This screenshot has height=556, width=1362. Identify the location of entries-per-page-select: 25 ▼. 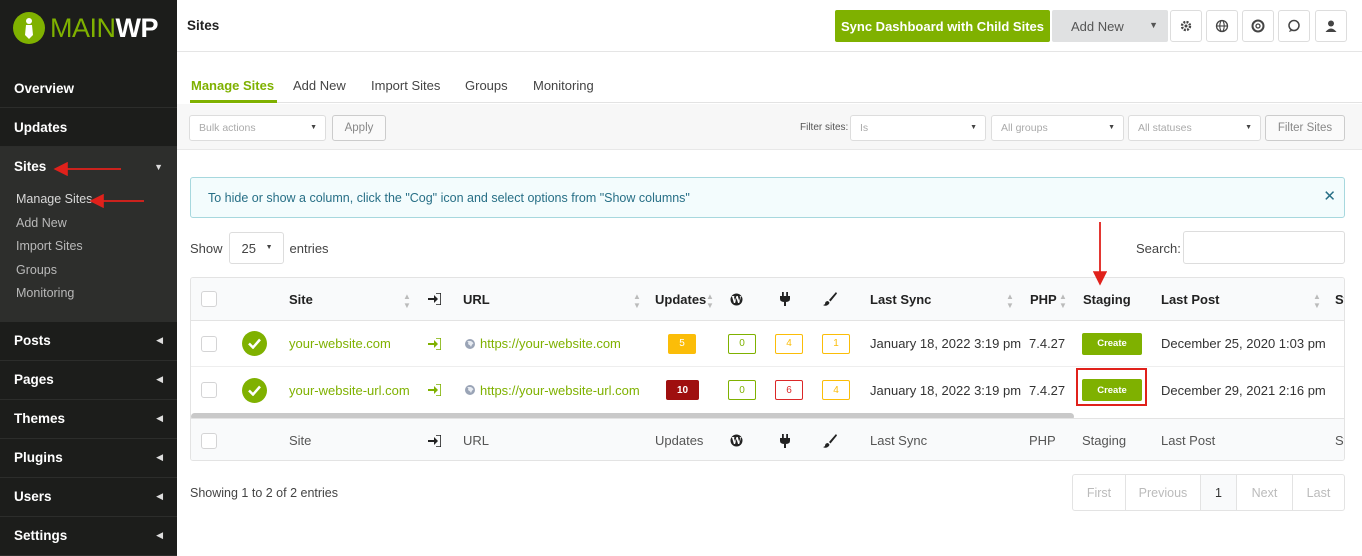
(256, 248).